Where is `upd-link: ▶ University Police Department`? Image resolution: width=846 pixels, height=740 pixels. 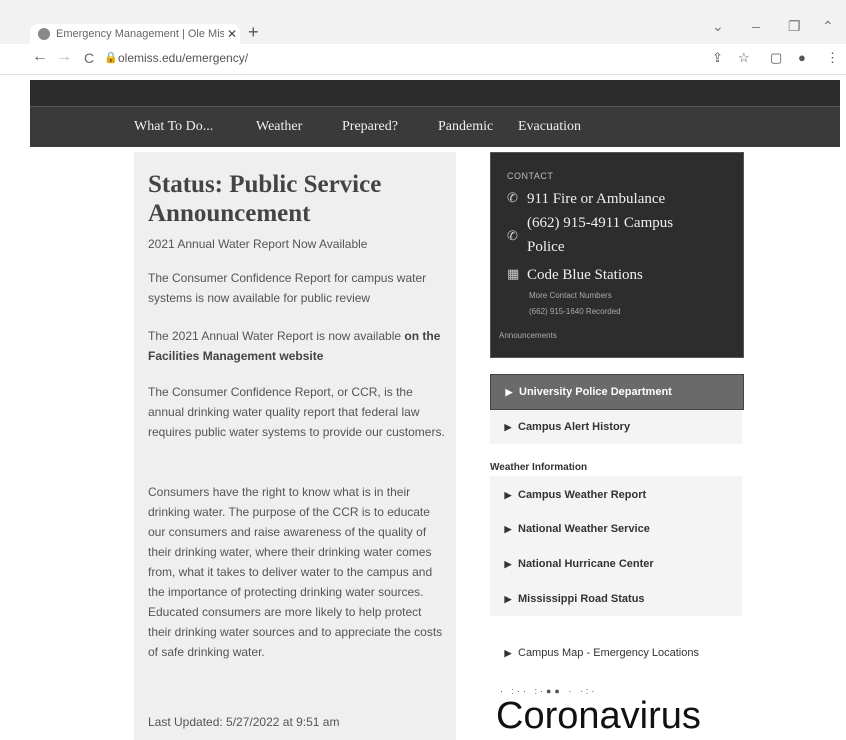
upd-link: ▶ University Police Department is located at coordinates (617, 392).